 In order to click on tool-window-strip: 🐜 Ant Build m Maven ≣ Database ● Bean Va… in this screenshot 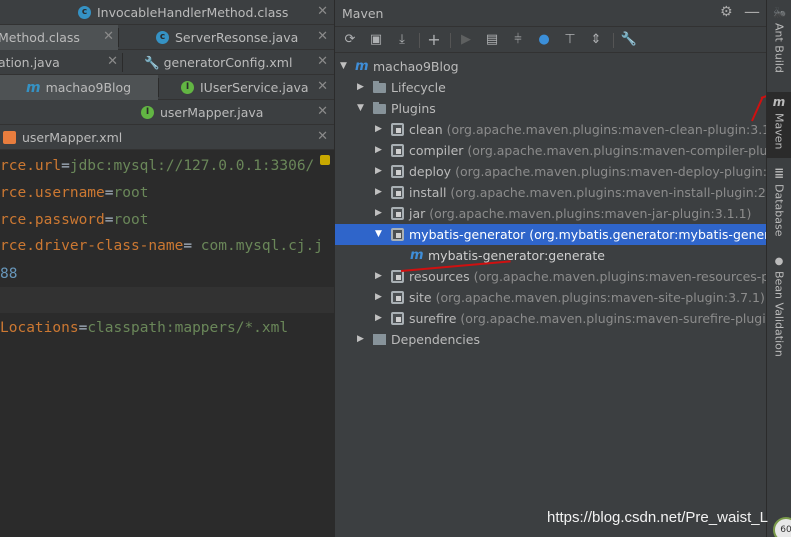, I will do `click(778, 268)`.